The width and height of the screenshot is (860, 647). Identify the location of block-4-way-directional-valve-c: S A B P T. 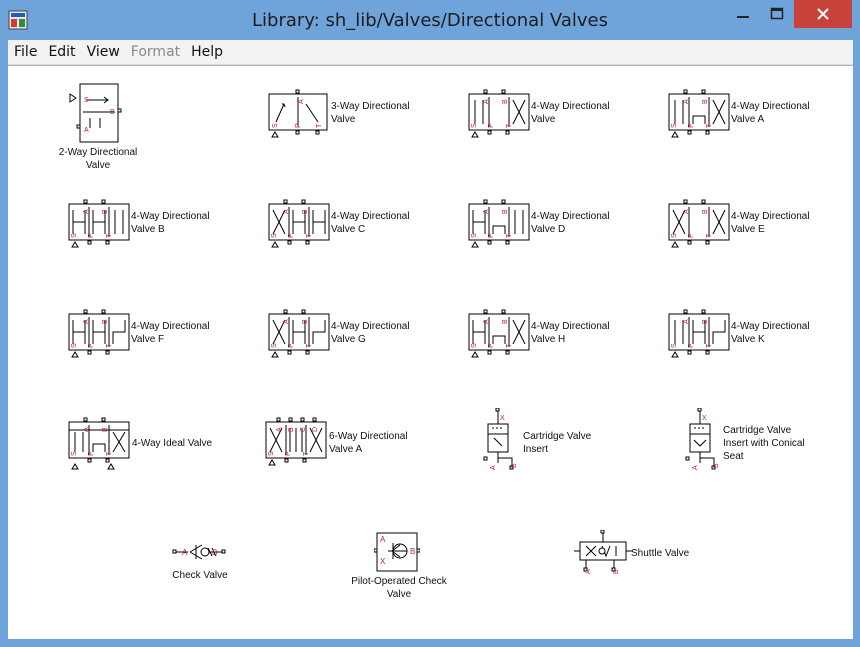
(299, 225).